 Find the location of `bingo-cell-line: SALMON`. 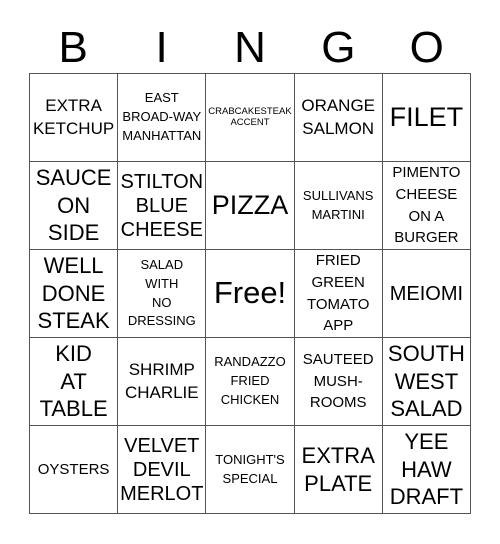

bingo-cell-line: SALMON is located at coordinates (338, 128).